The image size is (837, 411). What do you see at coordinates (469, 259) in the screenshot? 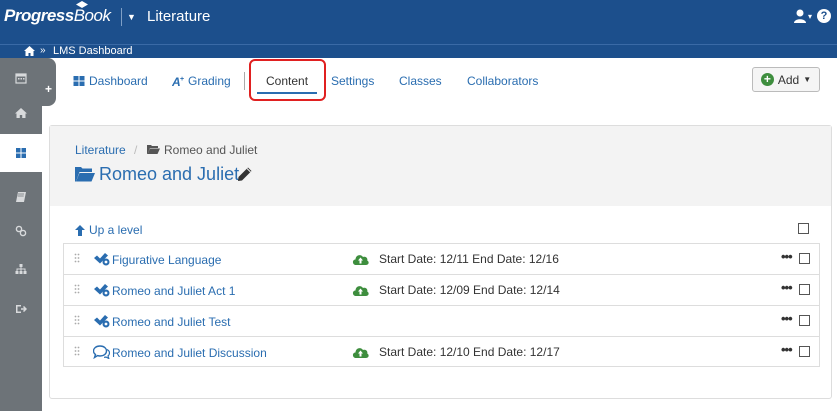
I see `item-dates: Start Date: 12/11 End Date: 12/16` at bounding box center [469, 259].